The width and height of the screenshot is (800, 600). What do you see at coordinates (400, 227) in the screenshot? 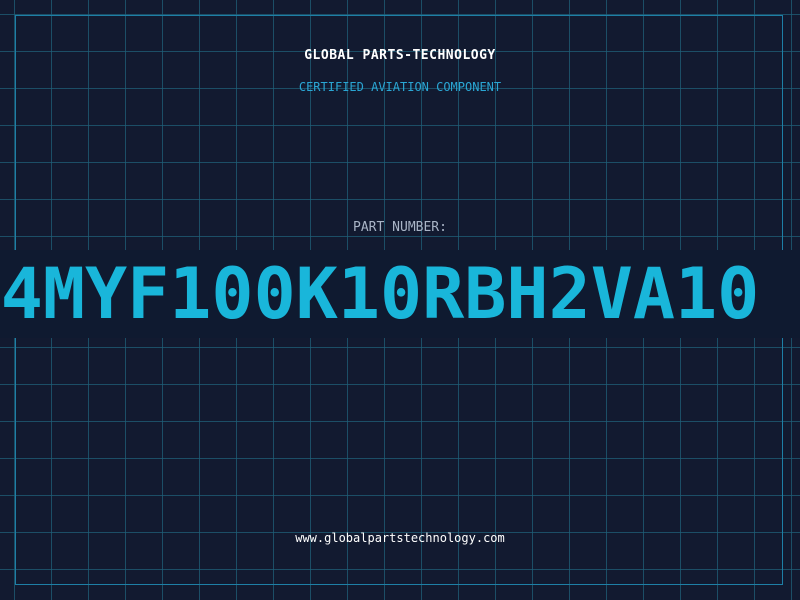
I see `part-number-label: PART NUMBER:` at bounding box center [400, 227].